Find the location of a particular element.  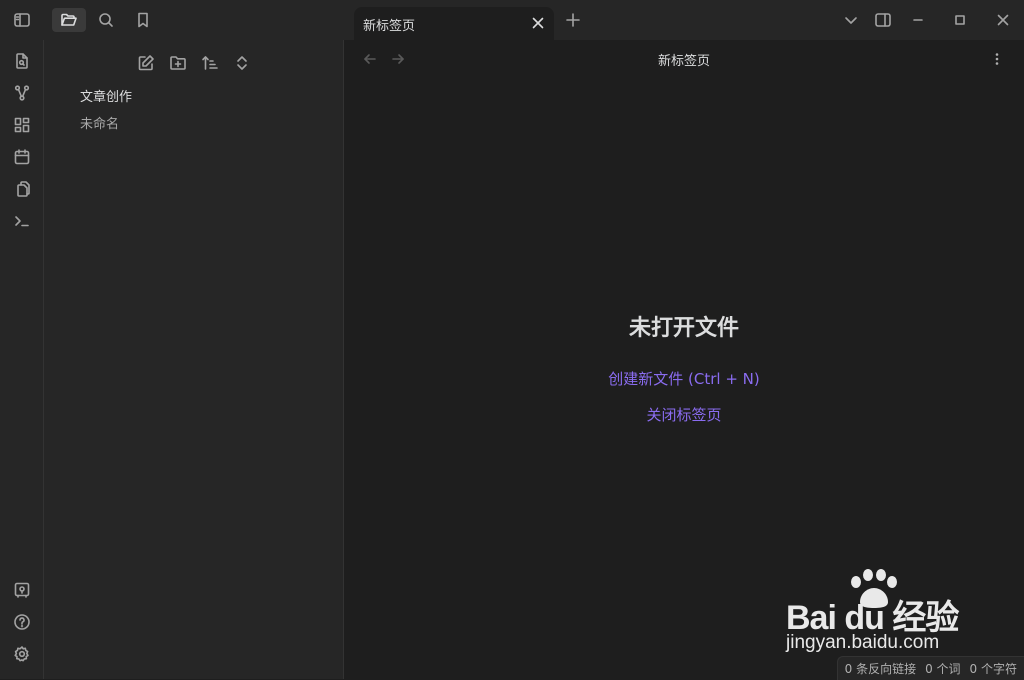

sidebar-left-icon is located at coordinates (22, 20).